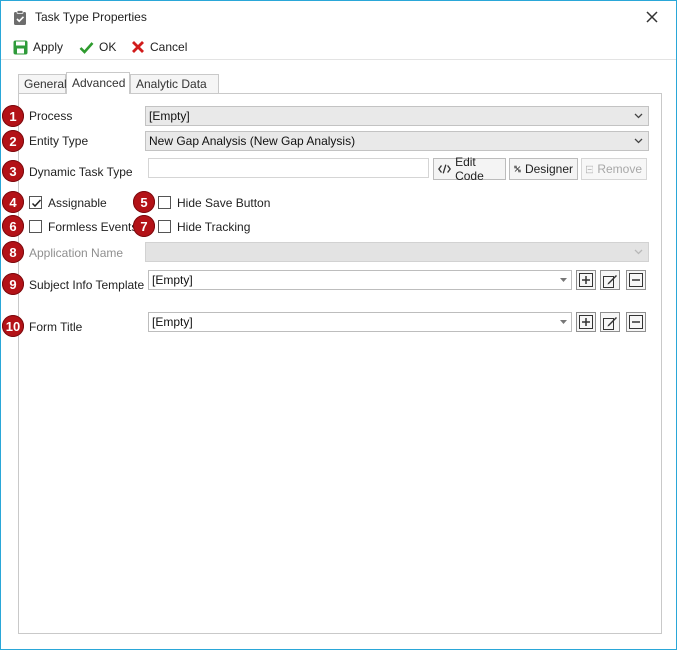 Image resolution: width=677 pixels, height=650 pixels. I want to click on application-name-label: Application Name, so click(76, 253).